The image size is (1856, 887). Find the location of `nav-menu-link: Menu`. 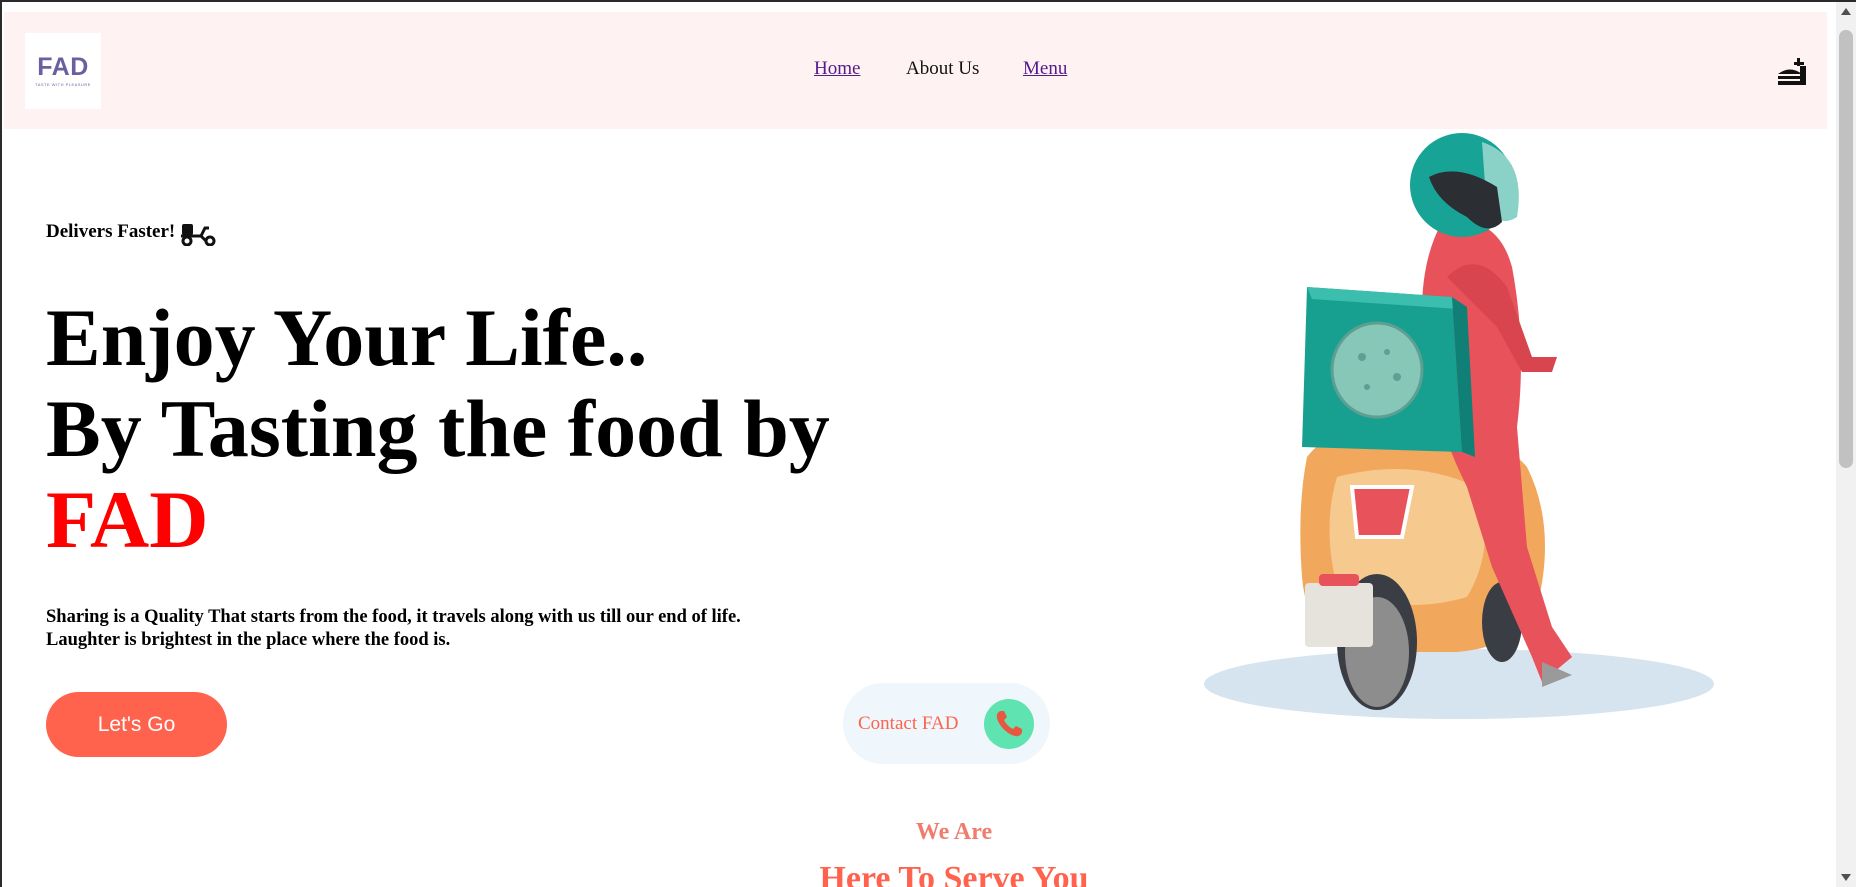

nav-menu-link: Menu is located at coordinates (1045, 69).